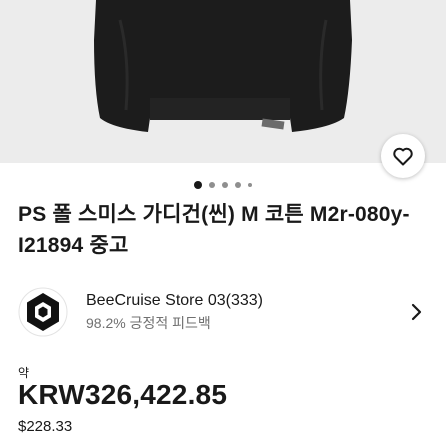  Describe the element at coordinates (45, 426) in the screenshot. I see `original-price: $228.33` at that location.